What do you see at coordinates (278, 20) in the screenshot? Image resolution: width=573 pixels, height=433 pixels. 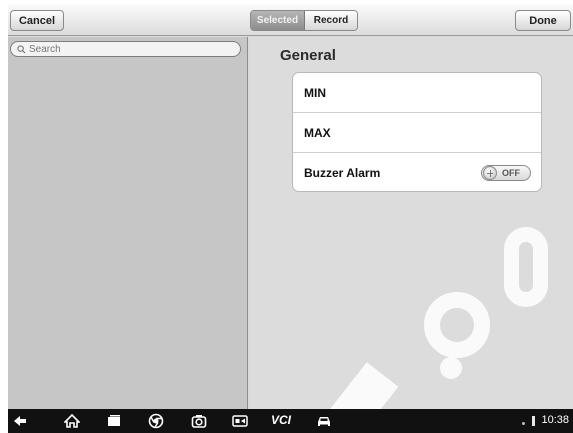 I see `tab-selected: Selected` at bounding box center [278, 20].